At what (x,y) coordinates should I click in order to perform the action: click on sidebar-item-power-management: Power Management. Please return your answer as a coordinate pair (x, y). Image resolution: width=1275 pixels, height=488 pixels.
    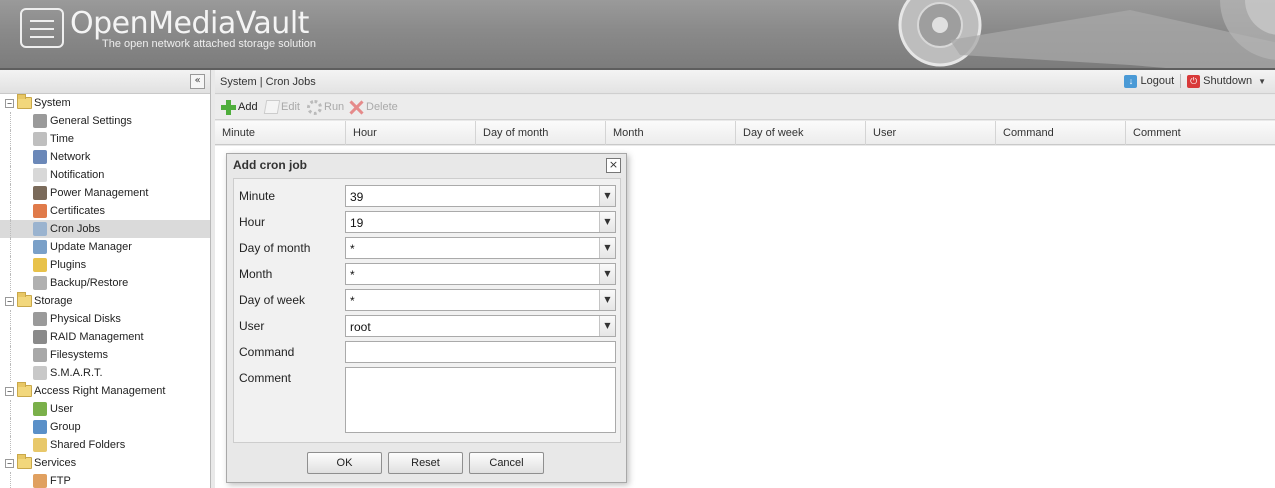
    Looking at the image, I should click on (105, 193).